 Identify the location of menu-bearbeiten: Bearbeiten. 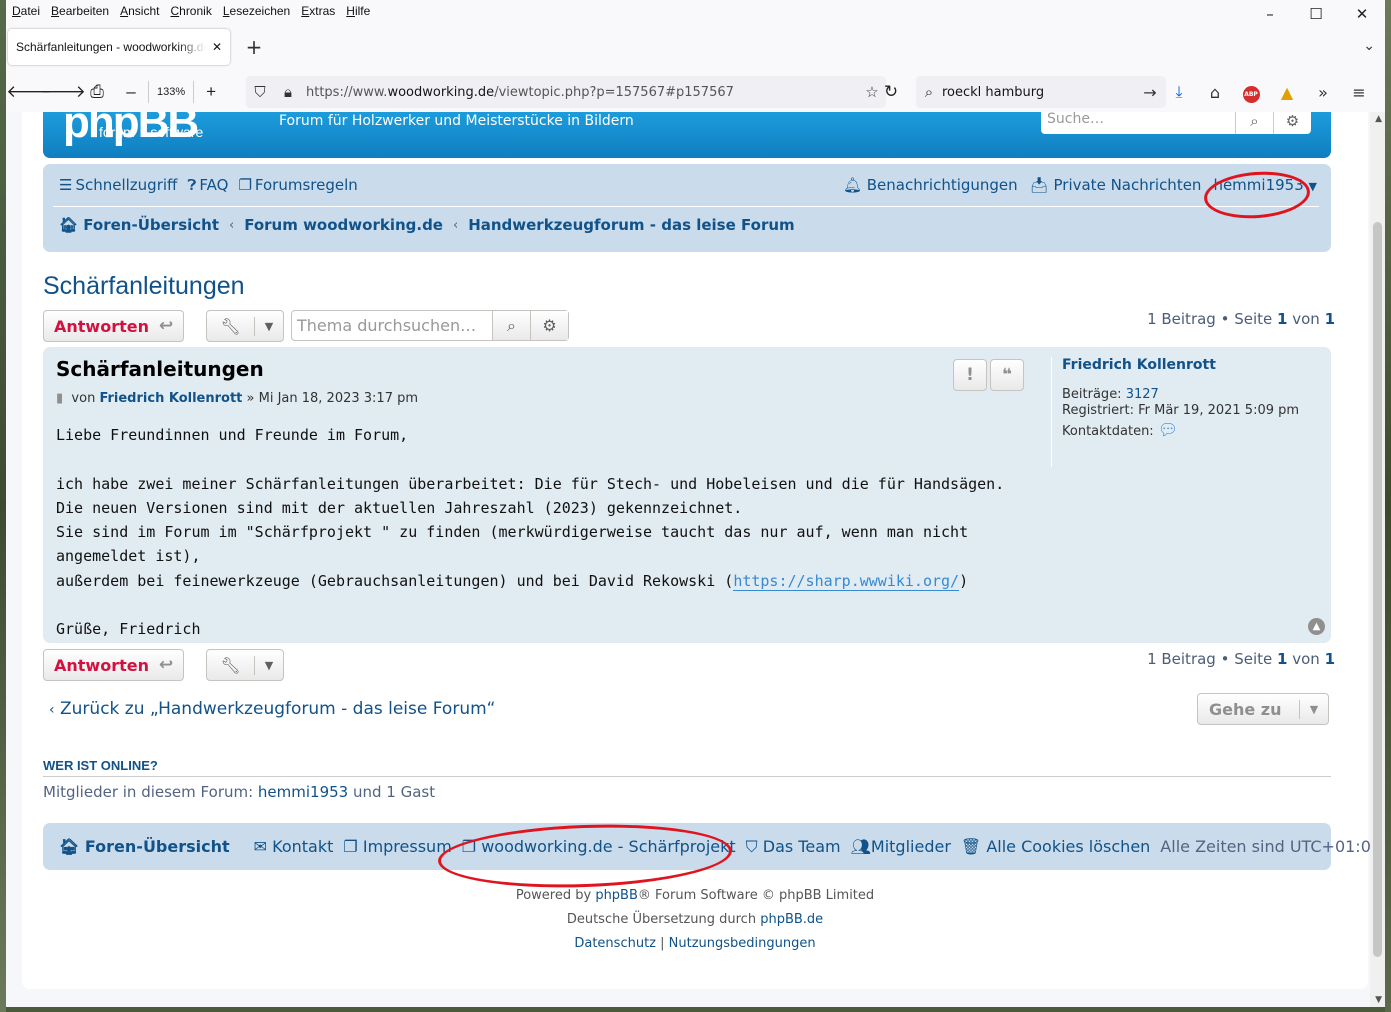
(80, 11).